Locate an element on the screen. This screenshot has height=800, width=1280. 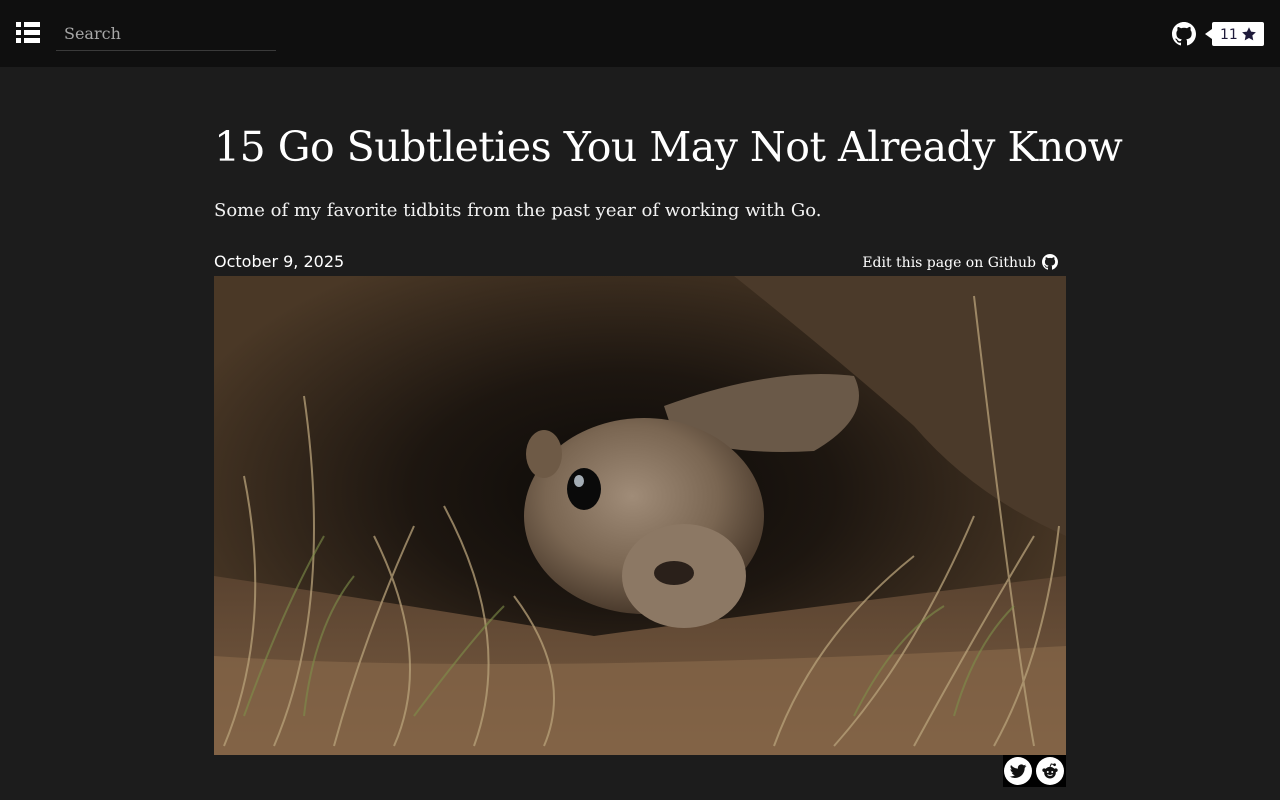
search-input is located at coordinates (166, 34).